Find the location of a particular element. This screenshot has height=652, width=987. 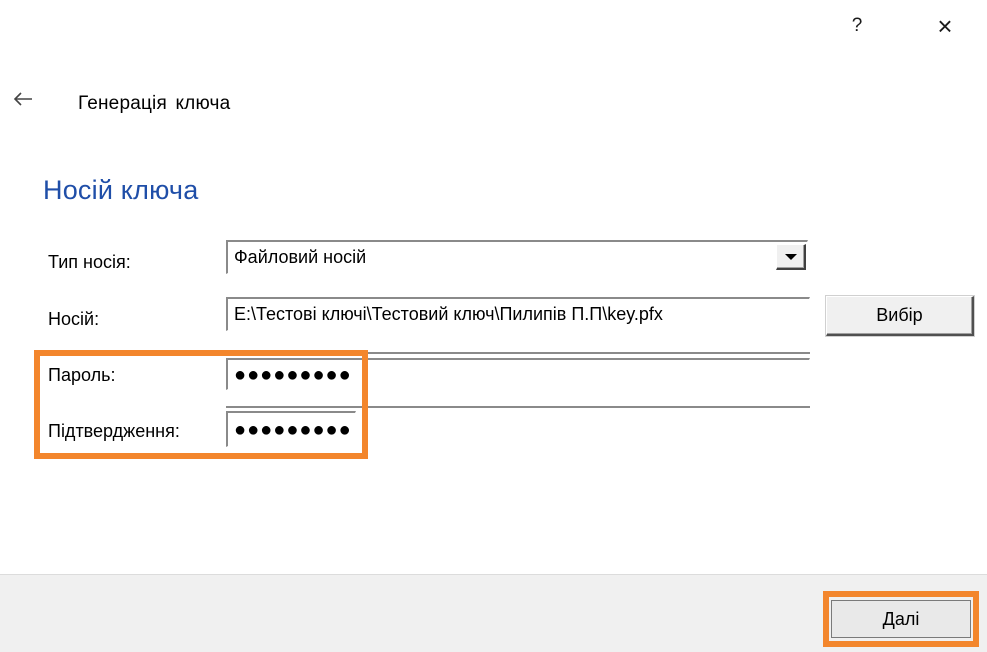

close-button: × is located at coordinates (945, 26).